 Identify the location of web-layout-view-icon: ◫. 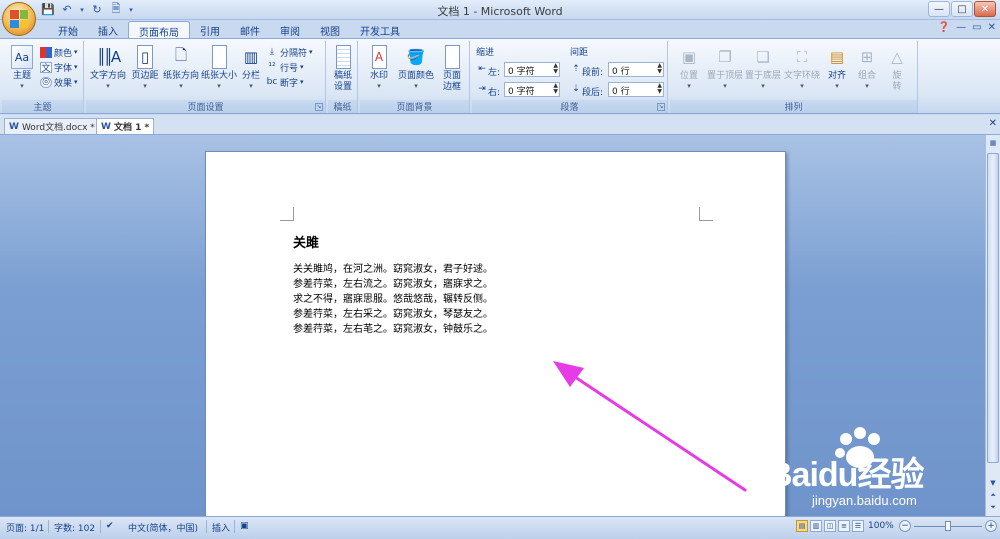
(830, 526).